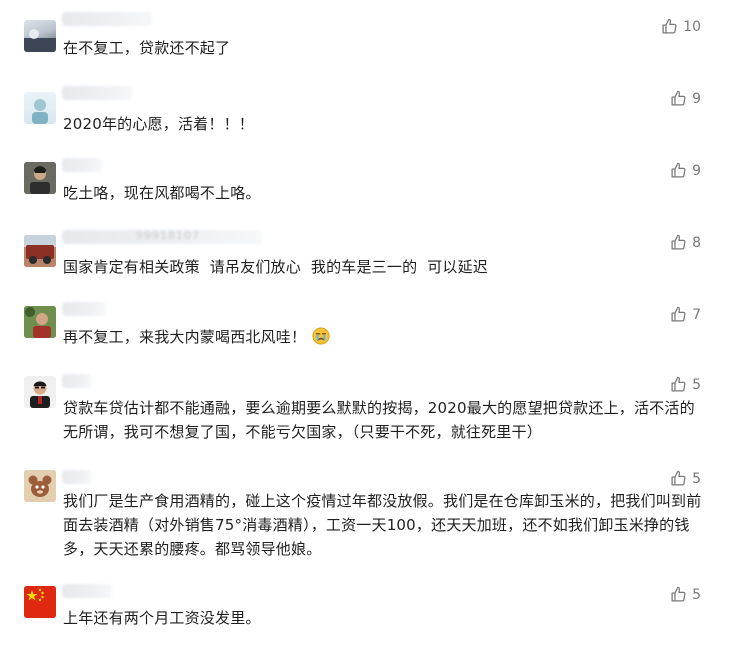  I want to click on like-button: 8, so click(685, 242).